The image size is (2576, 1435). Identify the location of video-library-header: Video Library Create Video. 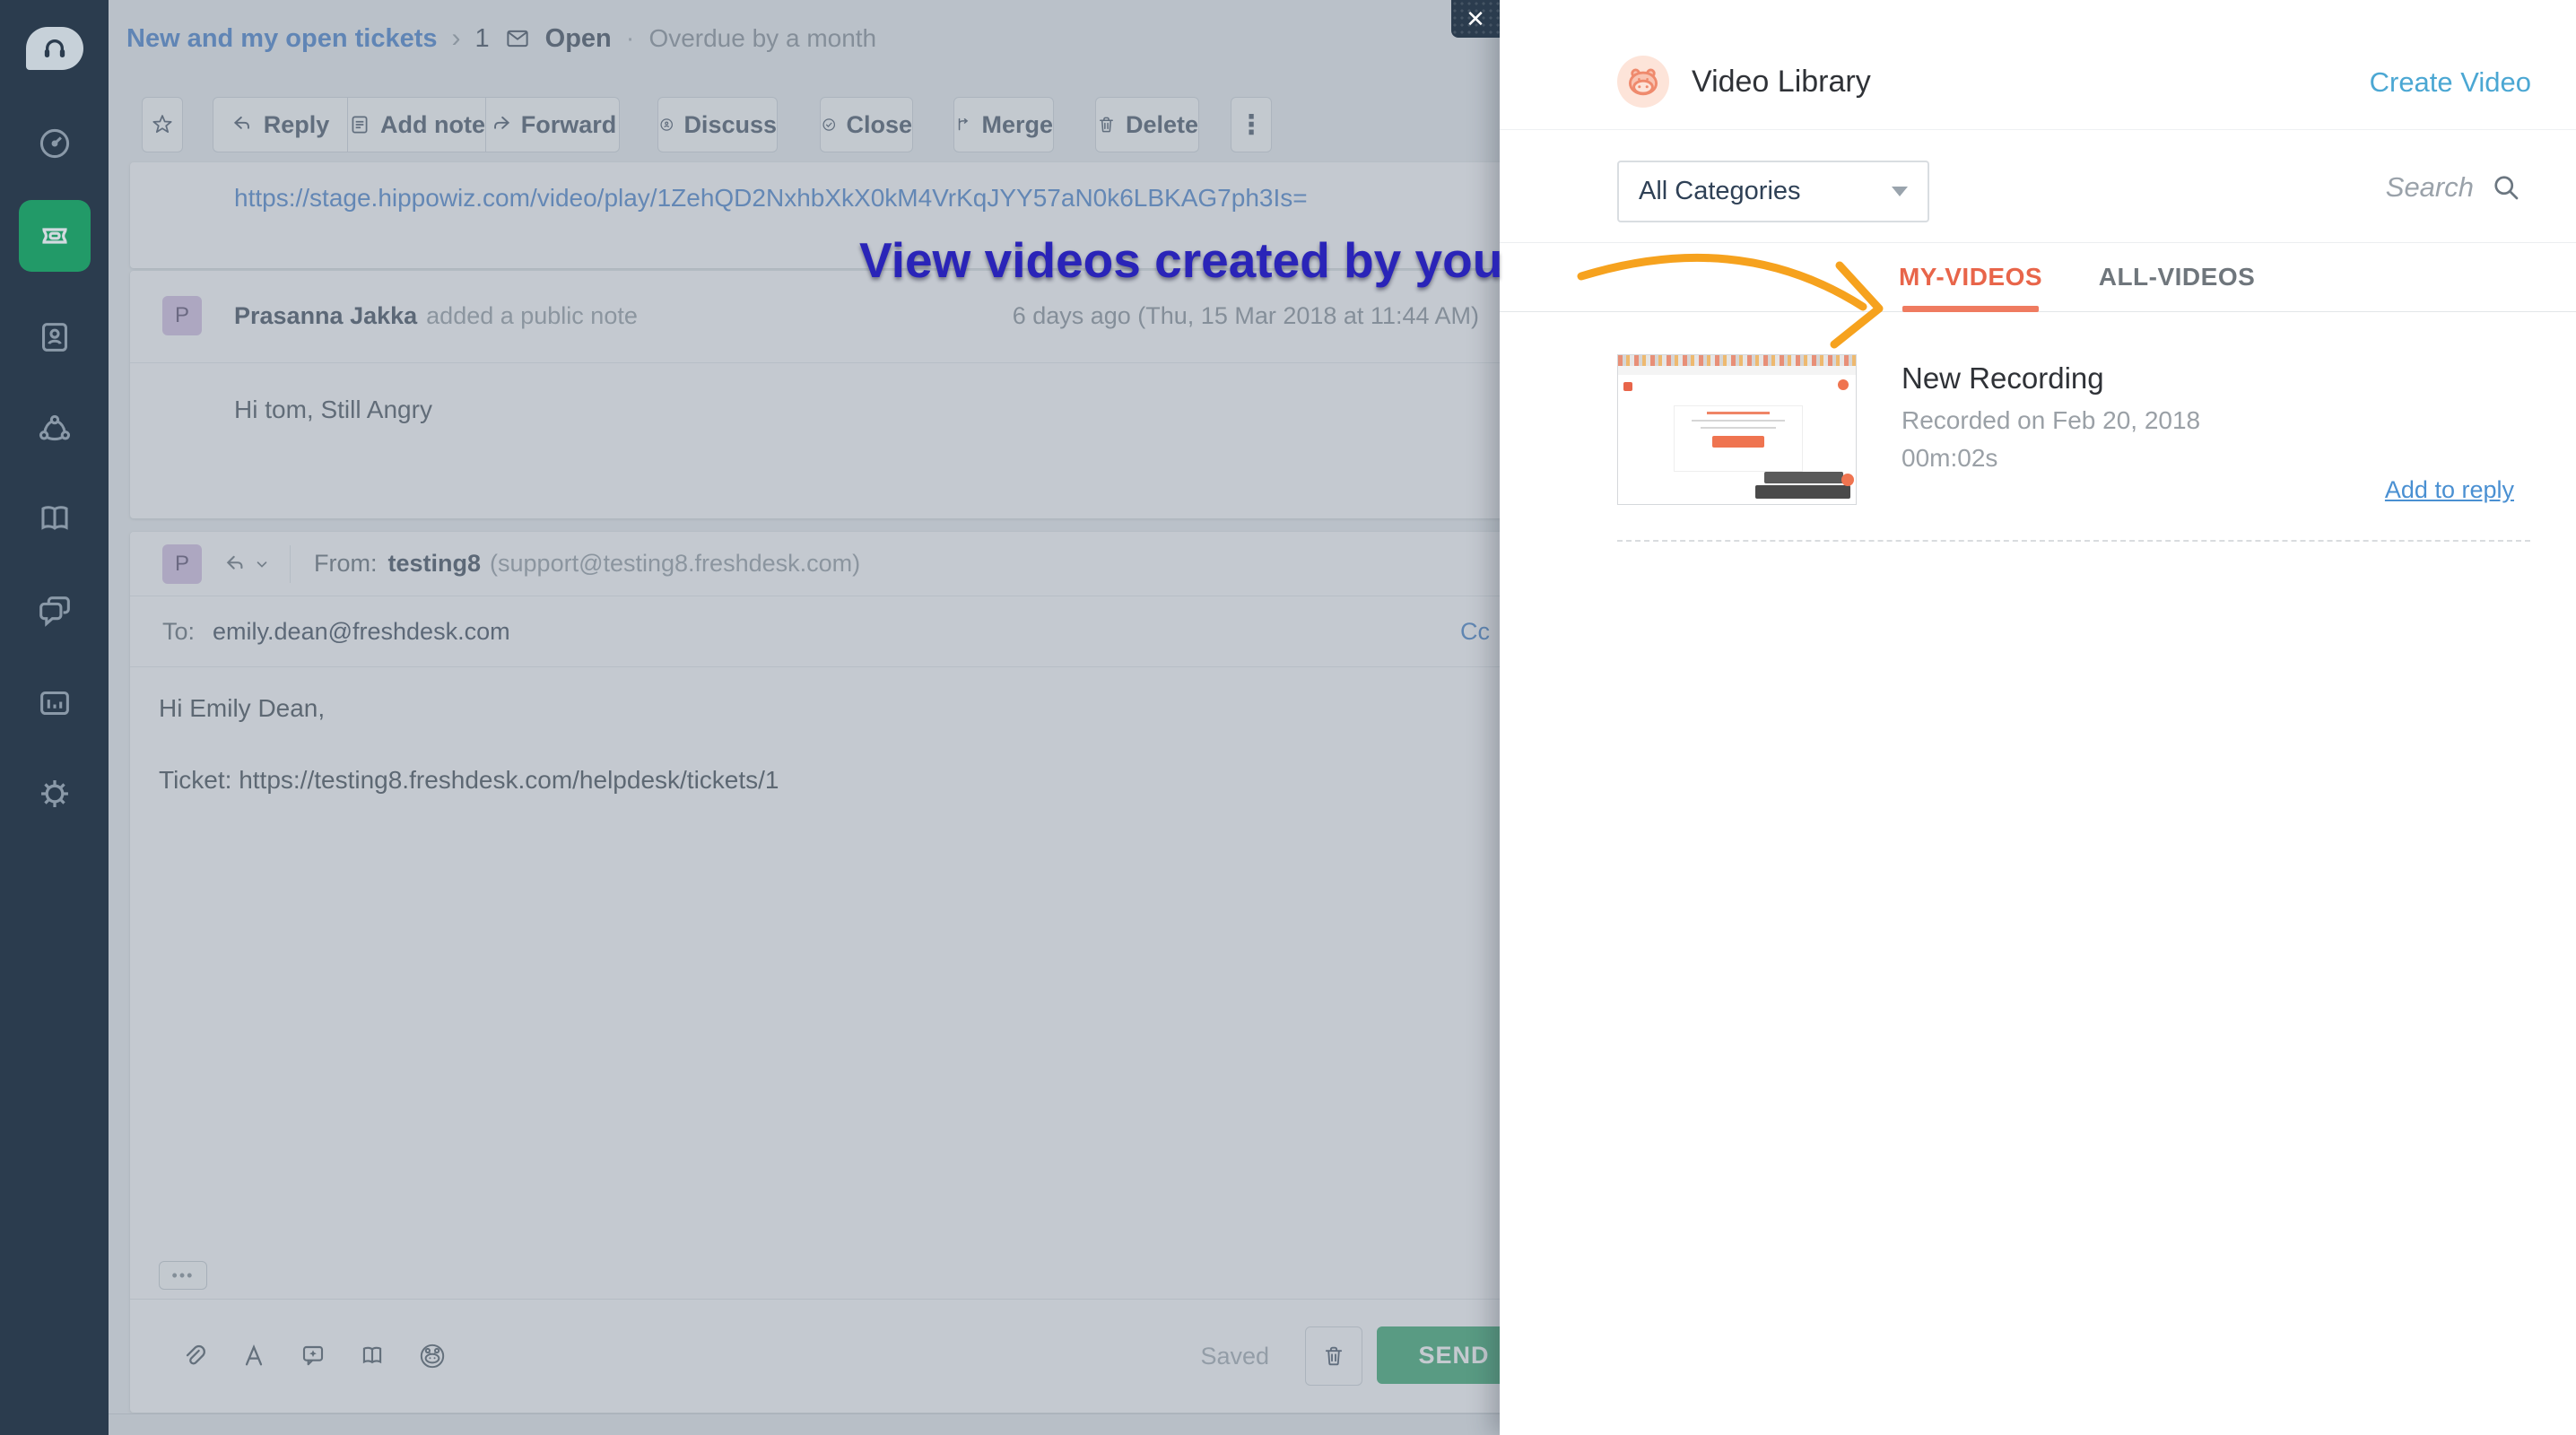
(2038, 65).